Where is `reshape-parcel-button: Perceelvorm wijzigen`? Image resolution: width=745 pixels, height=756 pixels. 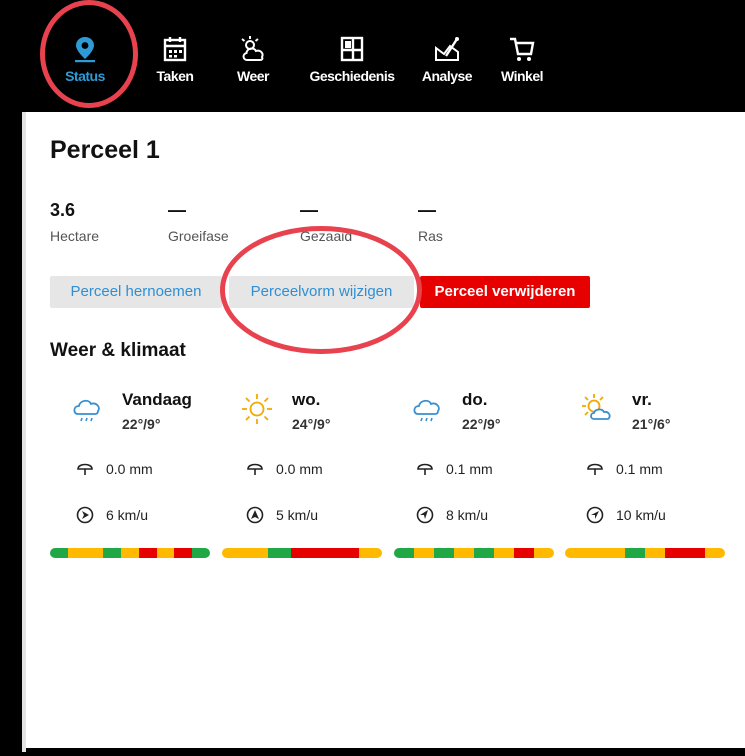
reshape-parcel-button: Perceelvorm wijzigen is located at coordinates (321, 292).